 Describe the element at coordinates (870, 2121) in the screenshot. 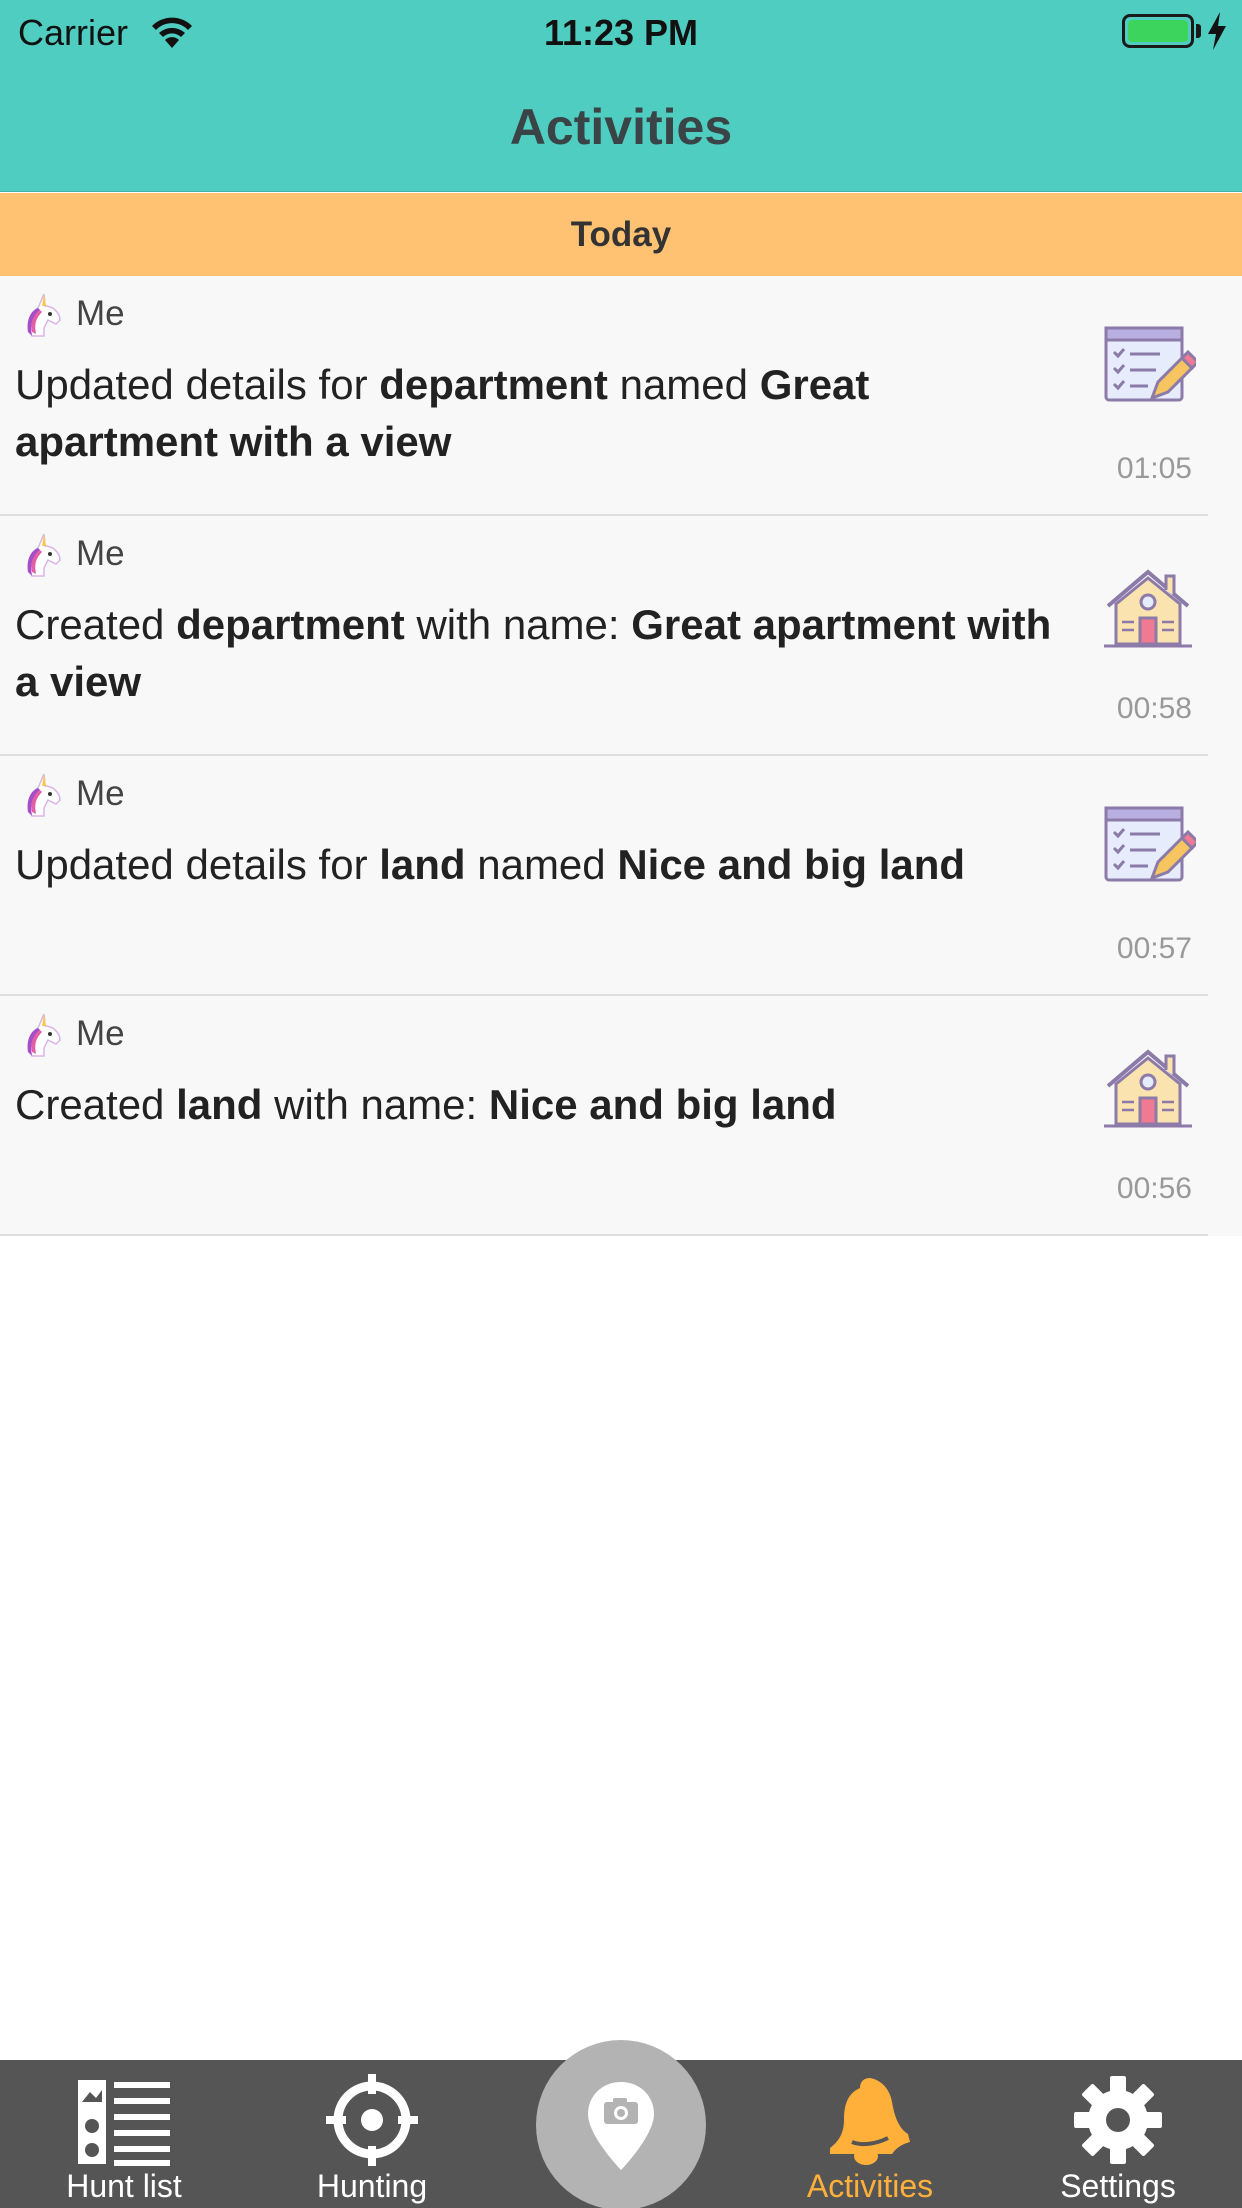

I see `bell-icon` at that location.